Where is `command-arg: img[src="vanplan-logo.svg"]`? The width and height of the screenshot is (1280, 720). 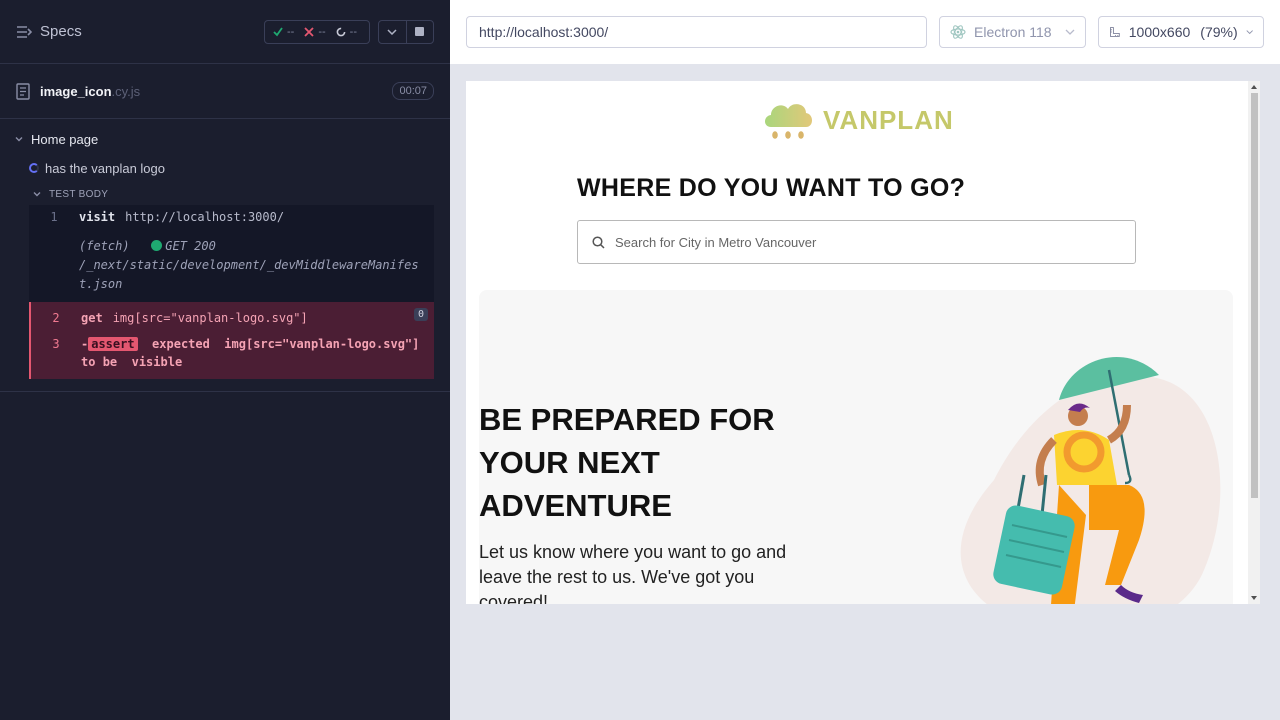
command-arg: img[src="vanplan-logo.svg"] is located at coordinates (210, 318).